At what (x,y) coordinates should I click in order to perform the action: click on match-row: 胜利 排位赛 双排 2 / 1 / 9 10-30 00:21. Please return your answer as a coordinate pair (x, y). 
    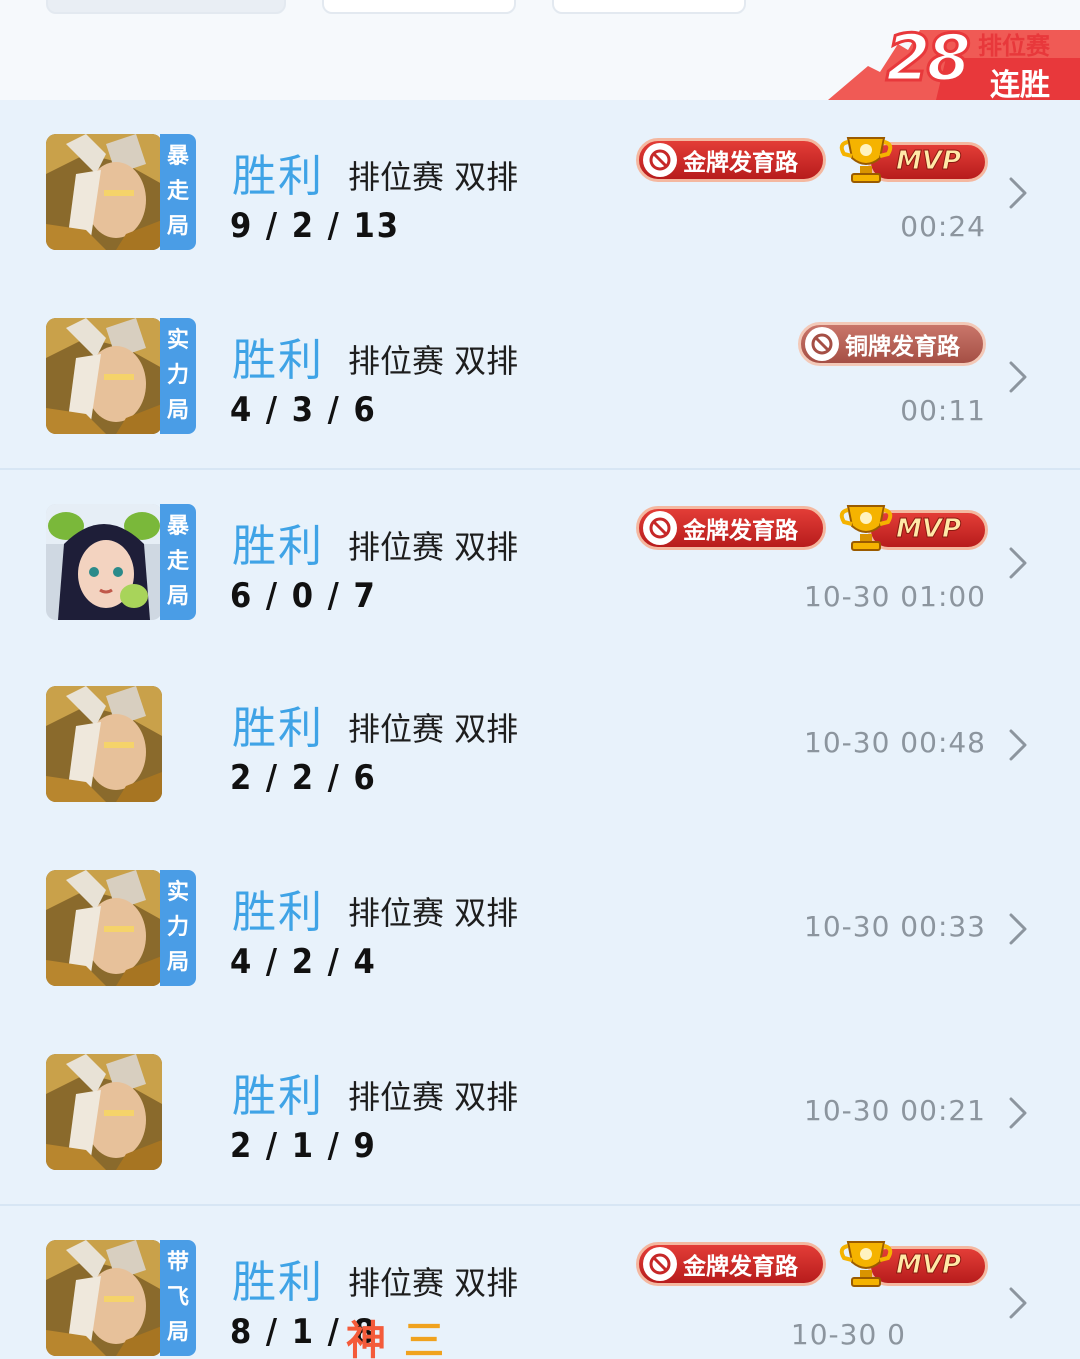
    Looking at the image, I should click on (540, 1112).